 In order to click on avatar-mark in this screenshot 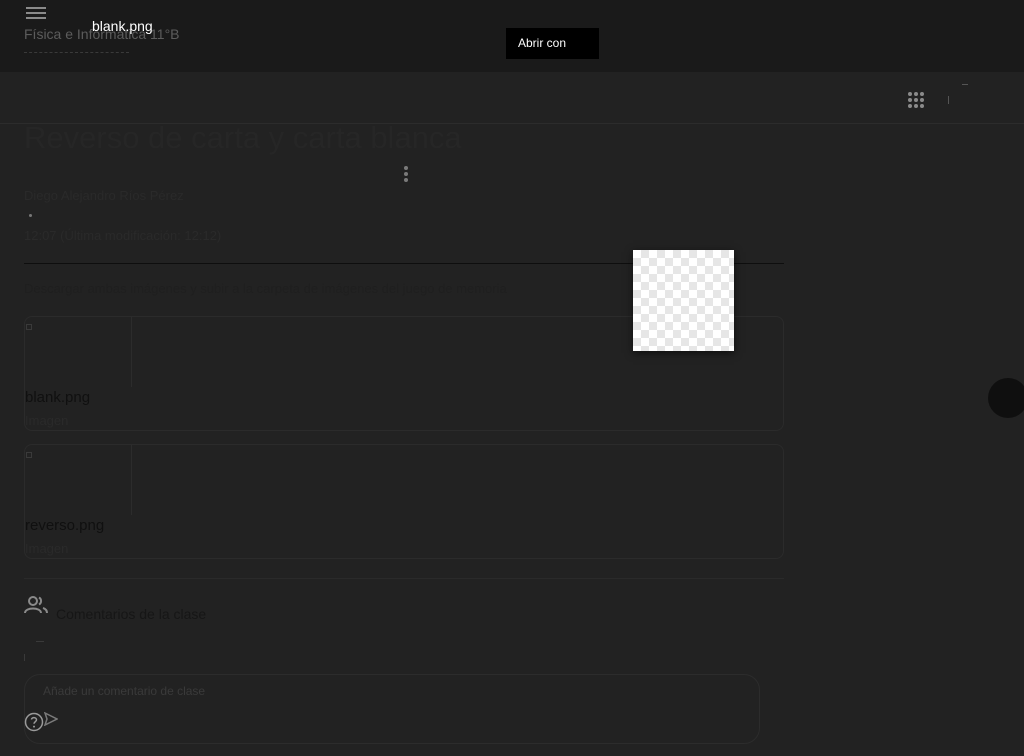, I will do `click(40, 641)`.